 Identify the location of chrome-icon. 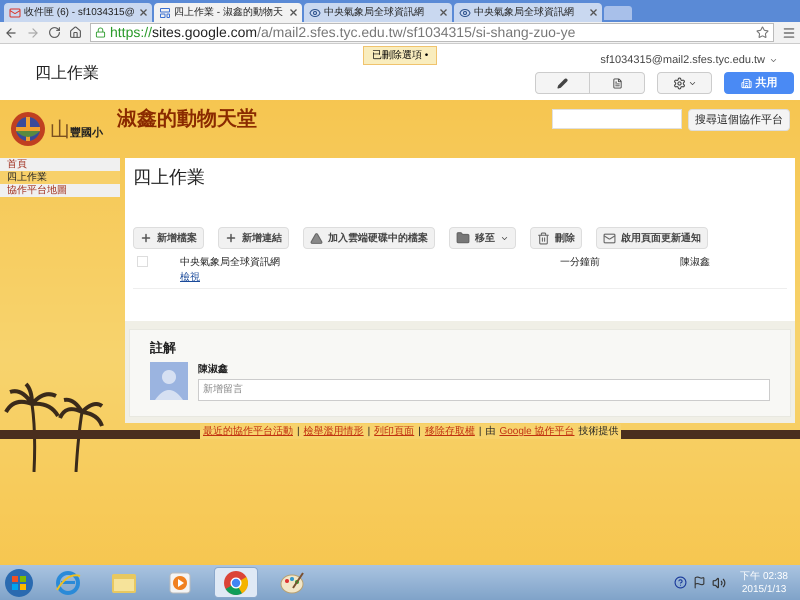
(236, 583).